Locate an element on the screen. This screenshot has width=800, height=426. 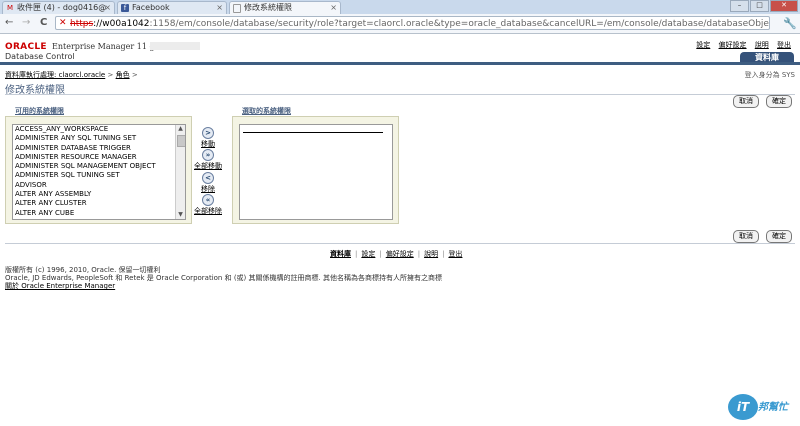
redacted-area is located at coordinates (175, 46).